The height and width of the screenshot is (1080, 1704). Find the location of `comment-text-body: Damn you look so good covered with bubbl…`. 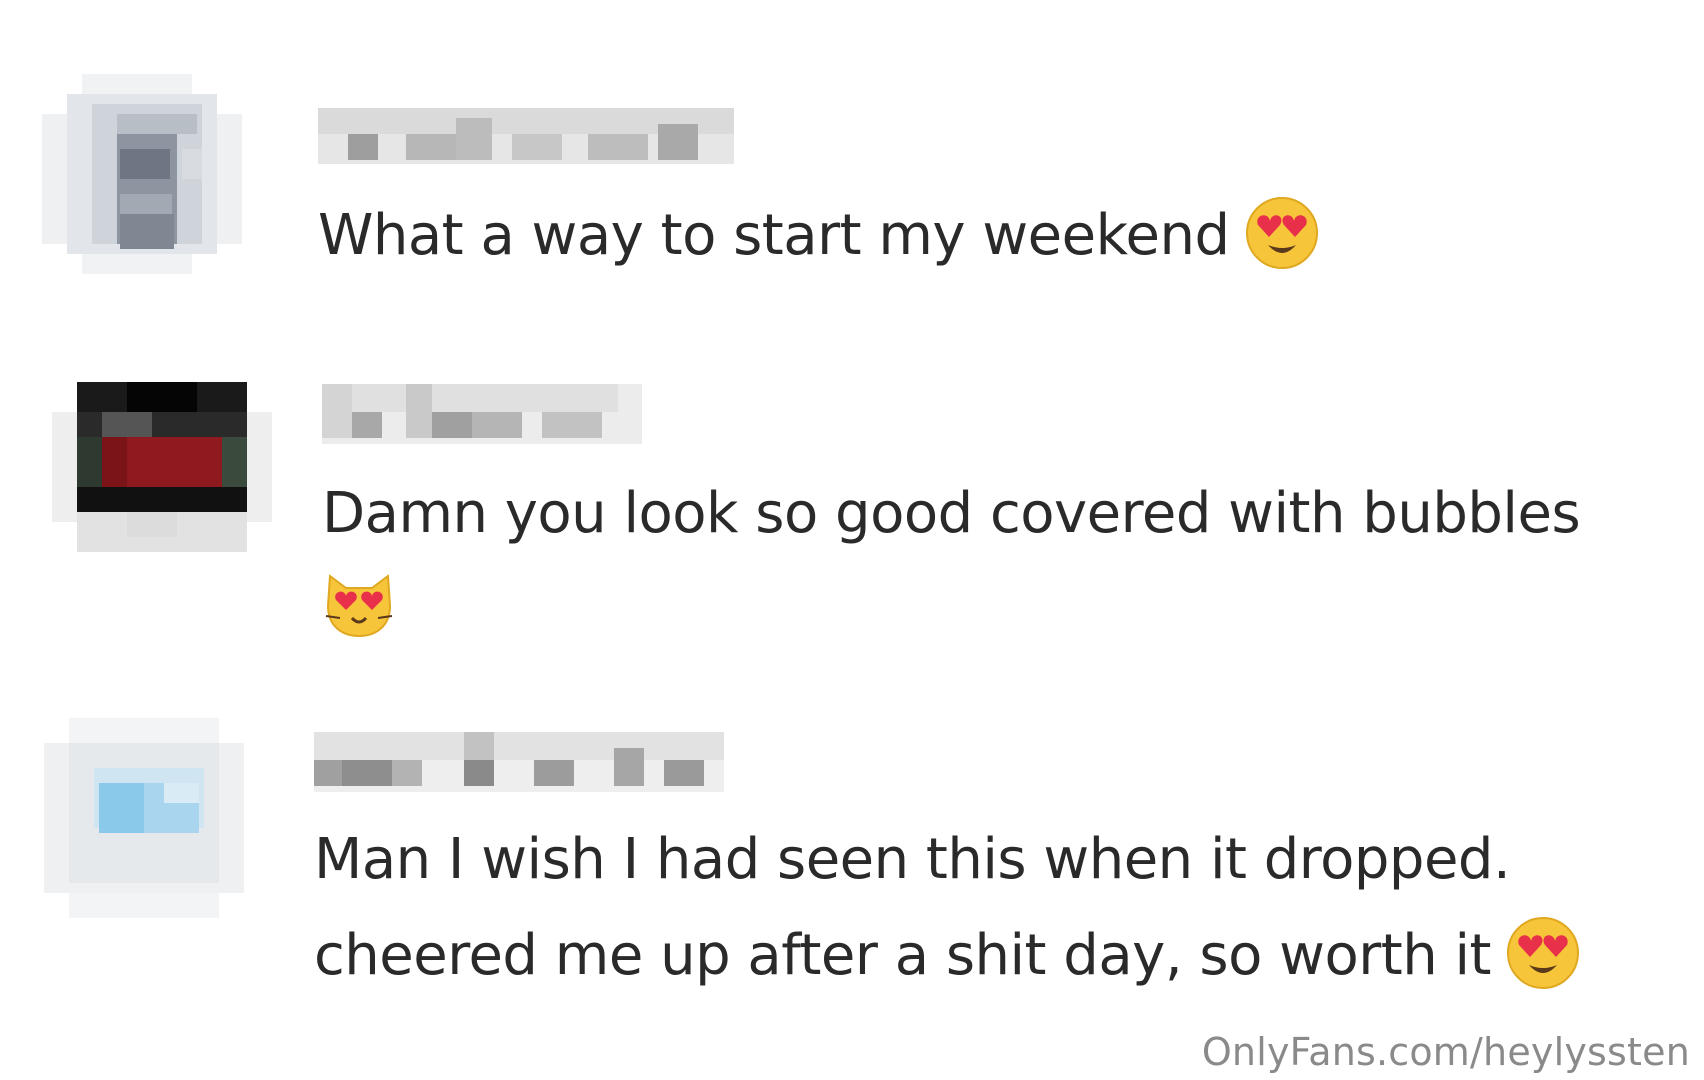

comment-text-body: Damn you look so good covered with bubbl… is located at coordinates (951, 513).